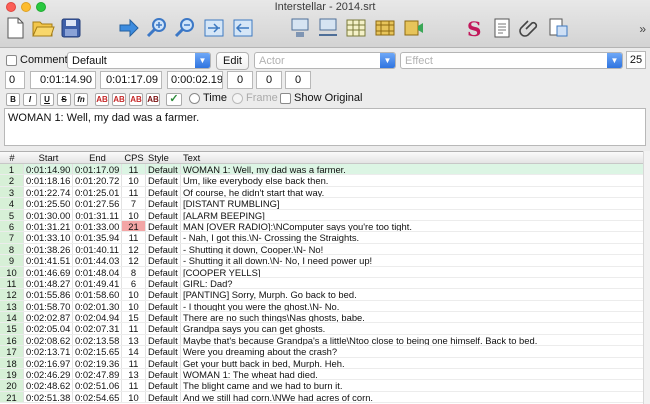 Image resolution: width=650 pixels, height=404 pixels. What do you see at coordinates (48, 214) in the screenshot?
I see `cell-start: 0:01:30.00` at bounding box center [48, 214].